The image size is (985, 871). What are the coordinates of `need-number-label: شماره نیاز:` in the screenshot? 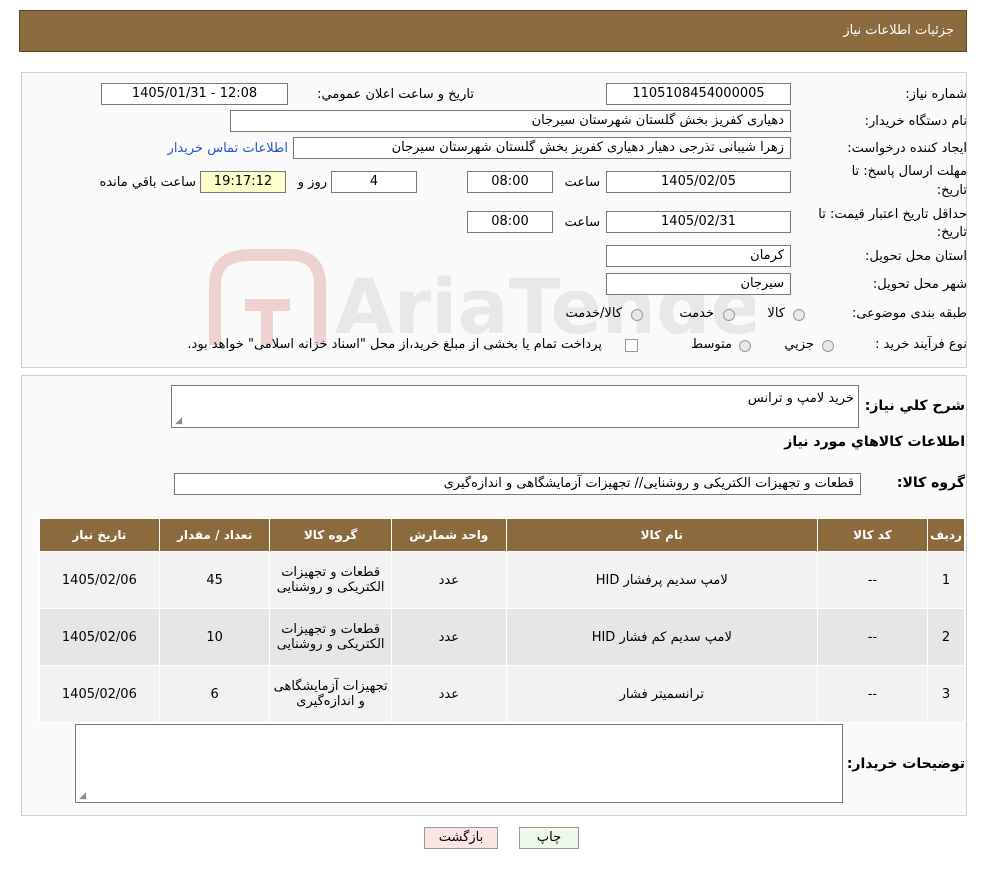 It's located at (936, 94).